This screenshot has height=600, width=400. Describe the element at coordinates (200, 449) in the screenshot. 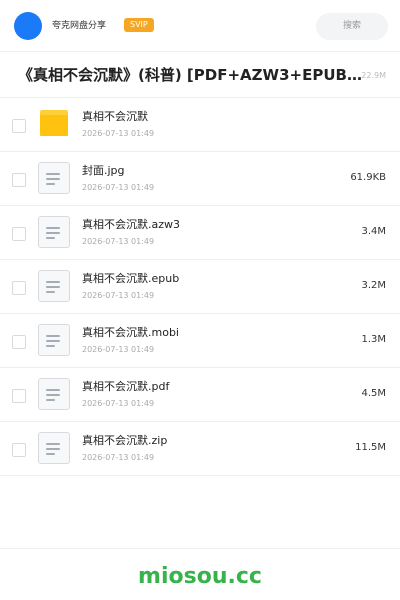

I see `list-item: 真相不会沉默.zip 2026-07-13 01:49 11.5M` at that location.